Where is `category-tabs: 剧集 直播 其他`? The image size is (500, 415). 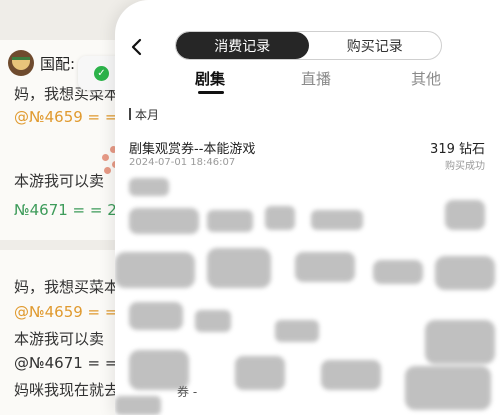 category-tabs: 剧集 直播 其他 is located at coordinates (307, 82).